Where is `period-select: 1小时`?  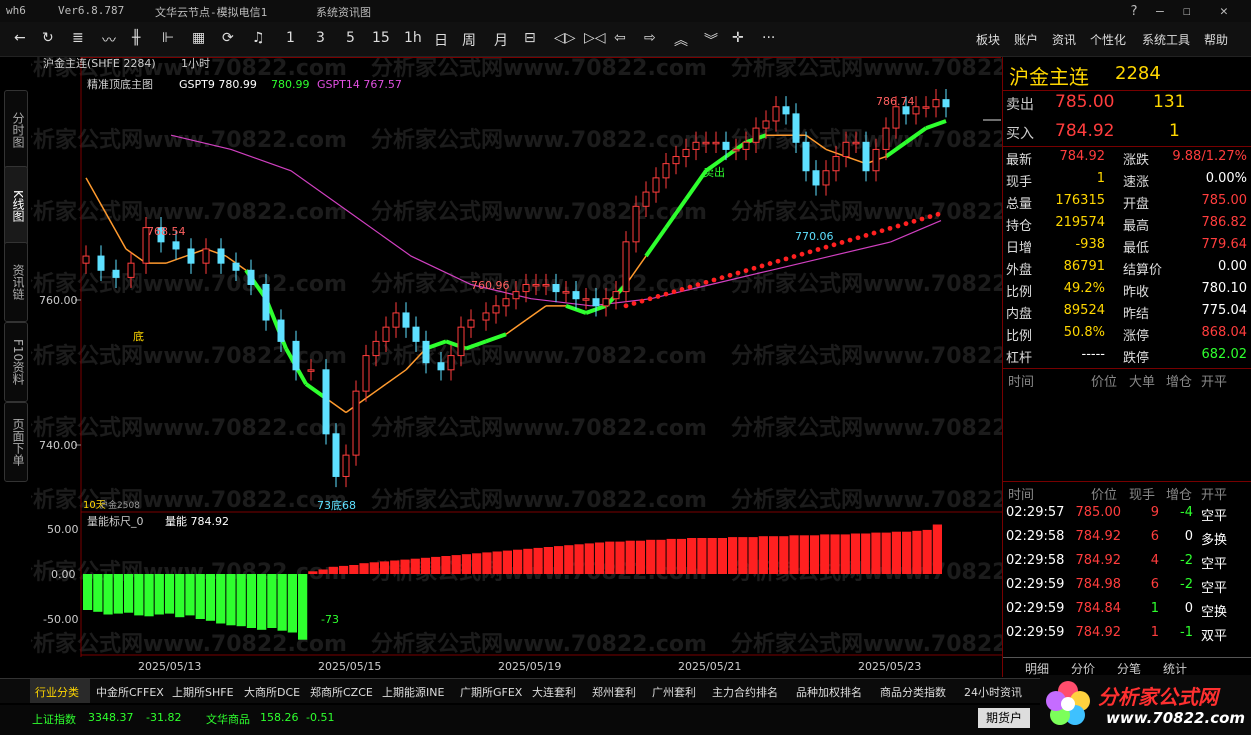 period-select: 1小时 is located at coordinates (195, 63).